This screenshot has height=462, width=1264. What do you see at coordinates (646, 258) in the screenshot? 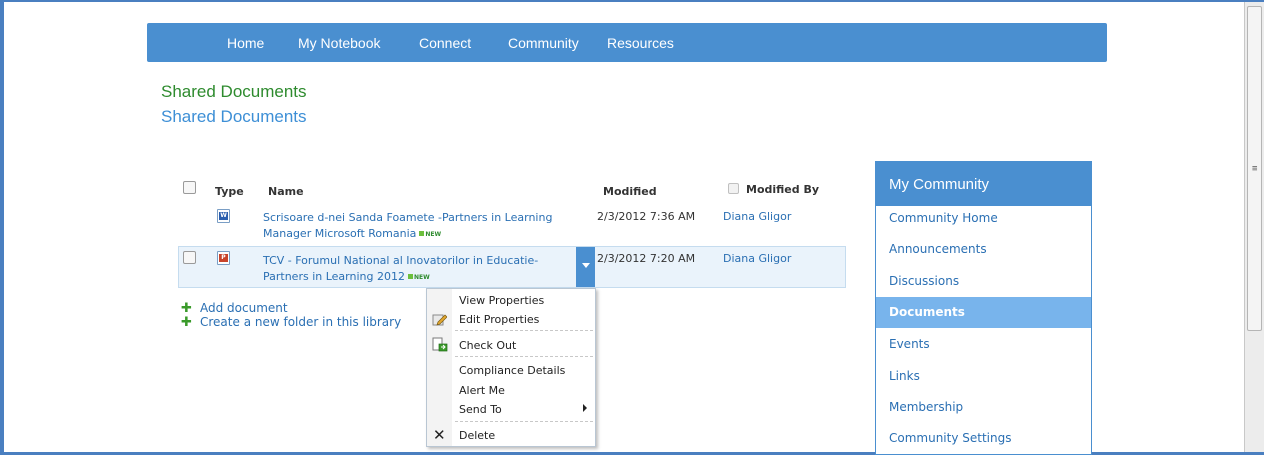
I see `row-modified-date: 2/3/2012 7:20 AM` at bounding box center [646, 258].